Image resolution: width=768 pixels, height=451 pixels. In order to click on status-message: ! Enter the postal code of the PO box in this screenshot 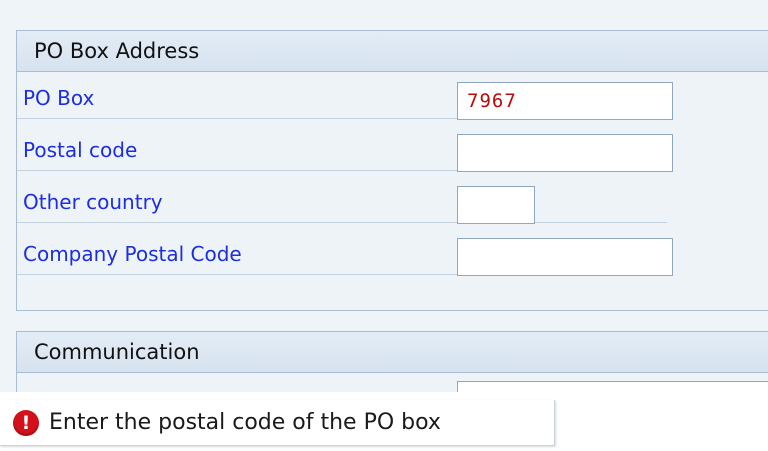, I will do `click(277, 423)`.